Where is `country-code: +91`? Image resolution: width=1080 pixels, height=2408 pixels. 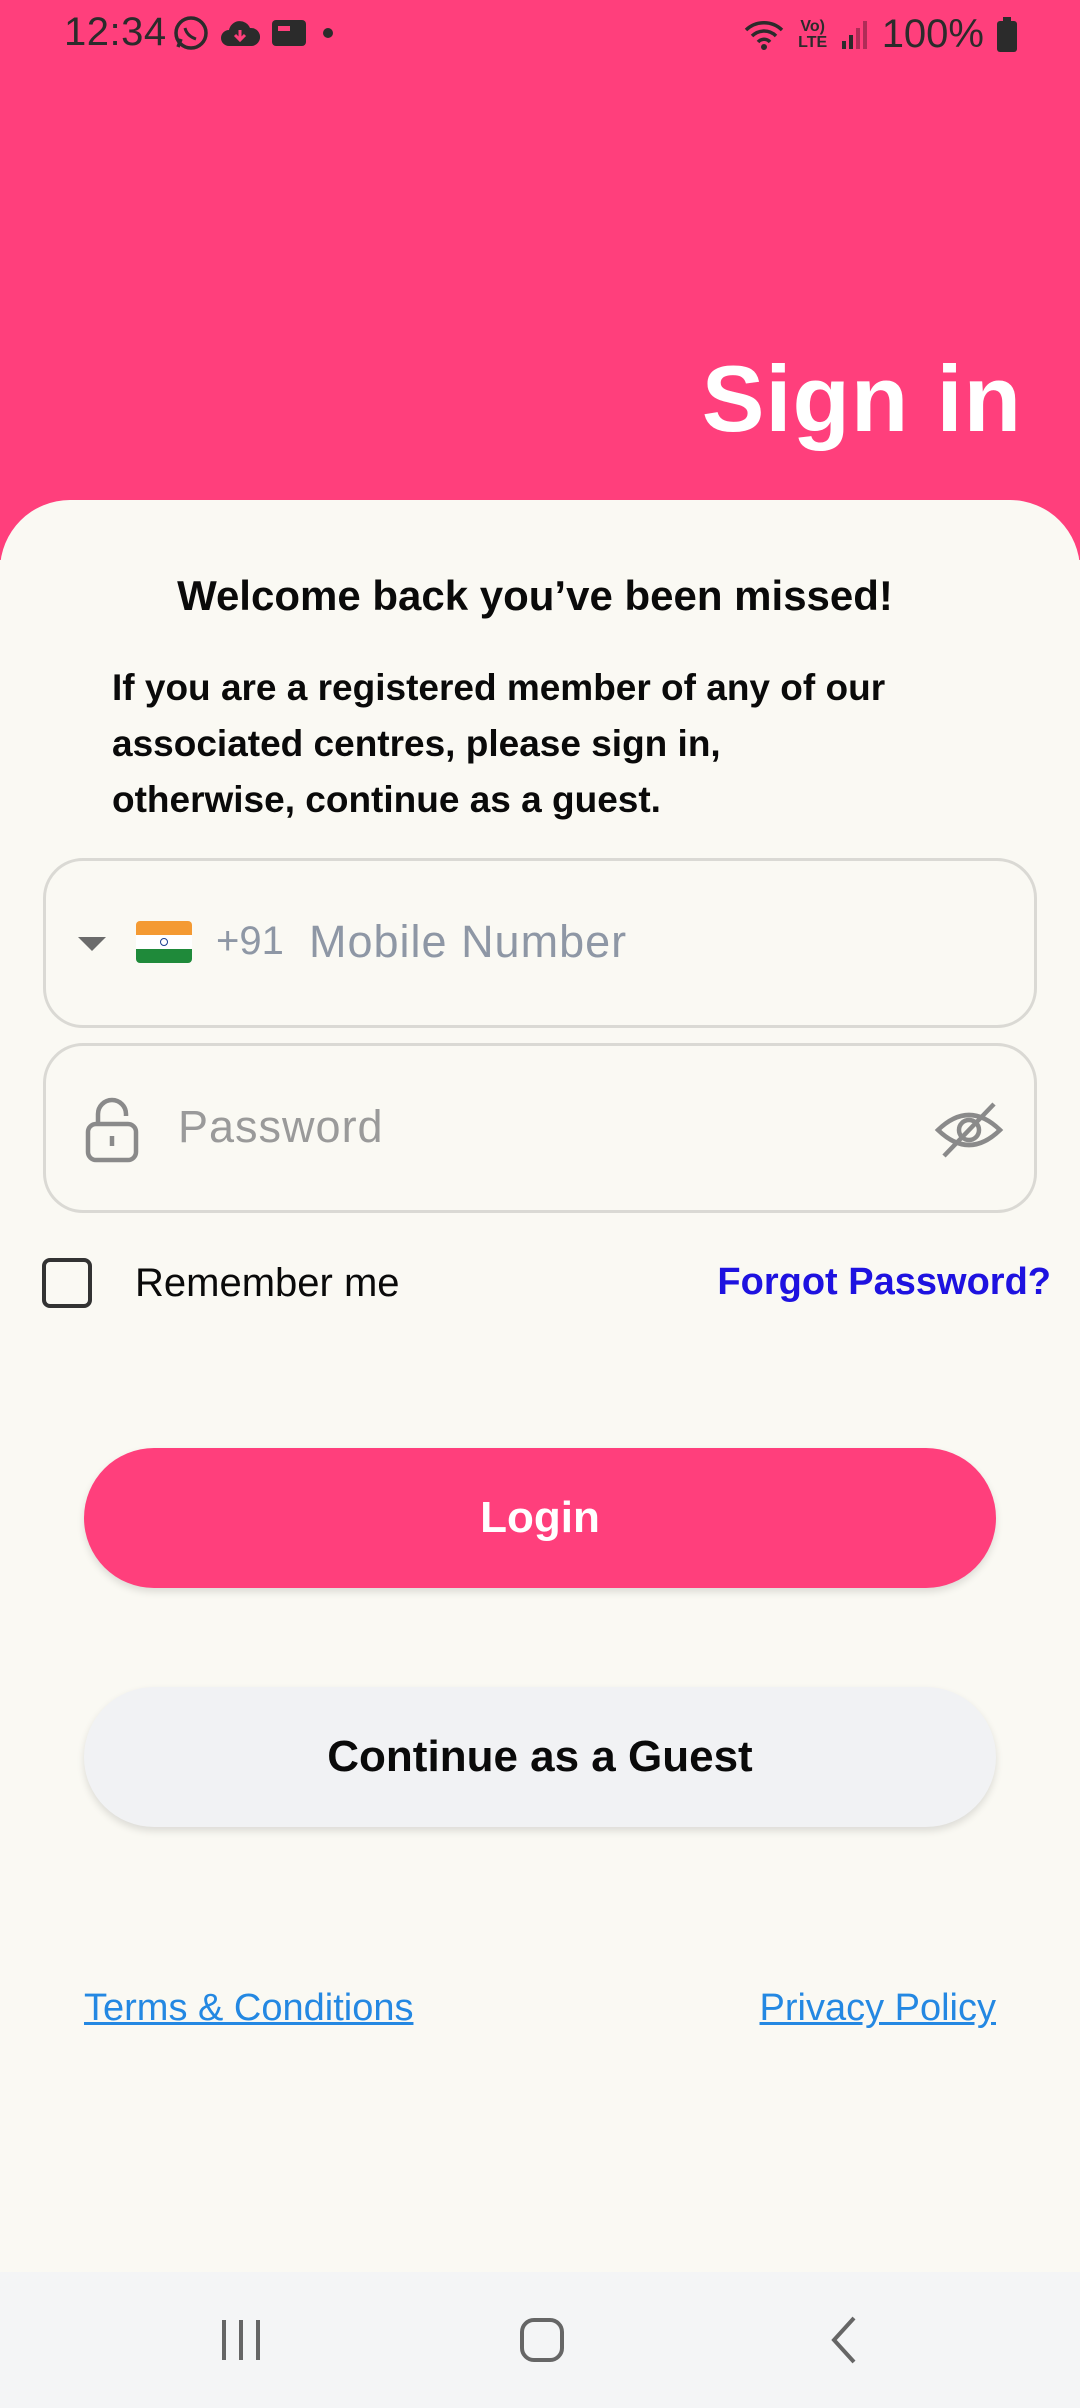 country-code: +91 is located at coordinates (250, 941).